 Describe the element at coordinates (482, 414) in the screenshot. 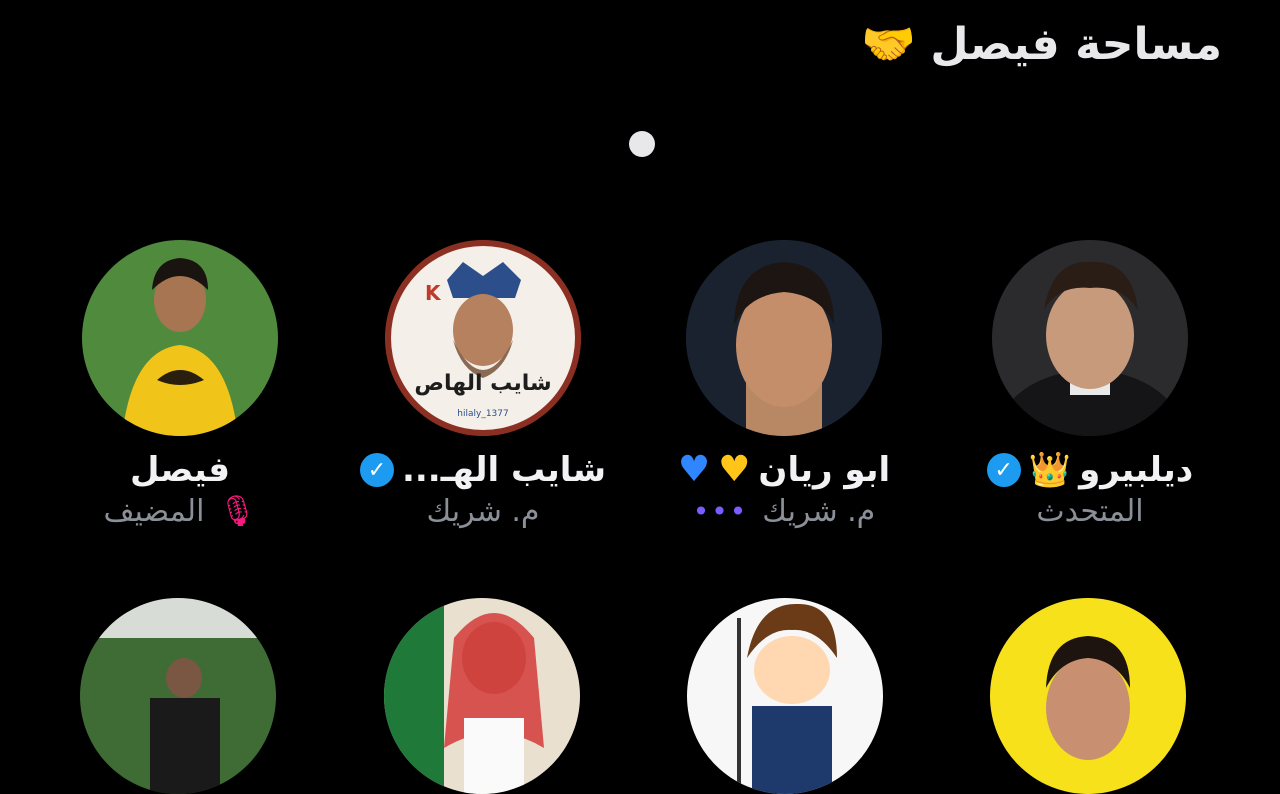

I see `avatar-handle: hilaly_1377` at that location.